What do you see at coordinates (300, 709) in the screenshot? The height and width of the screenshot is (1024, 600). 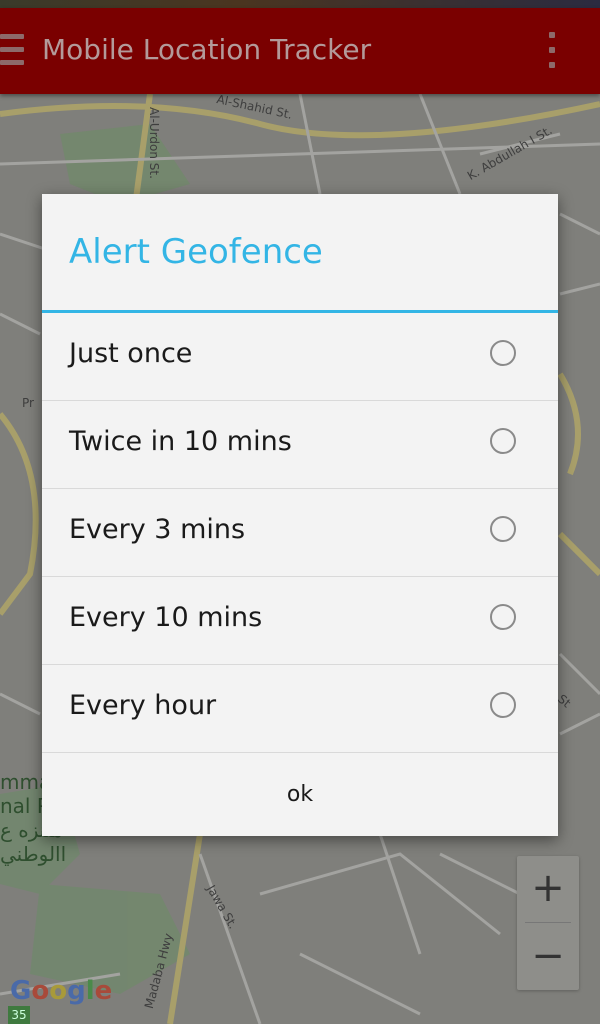 I see `option-every-hour: Every hour` at bounding box center [300, 709].